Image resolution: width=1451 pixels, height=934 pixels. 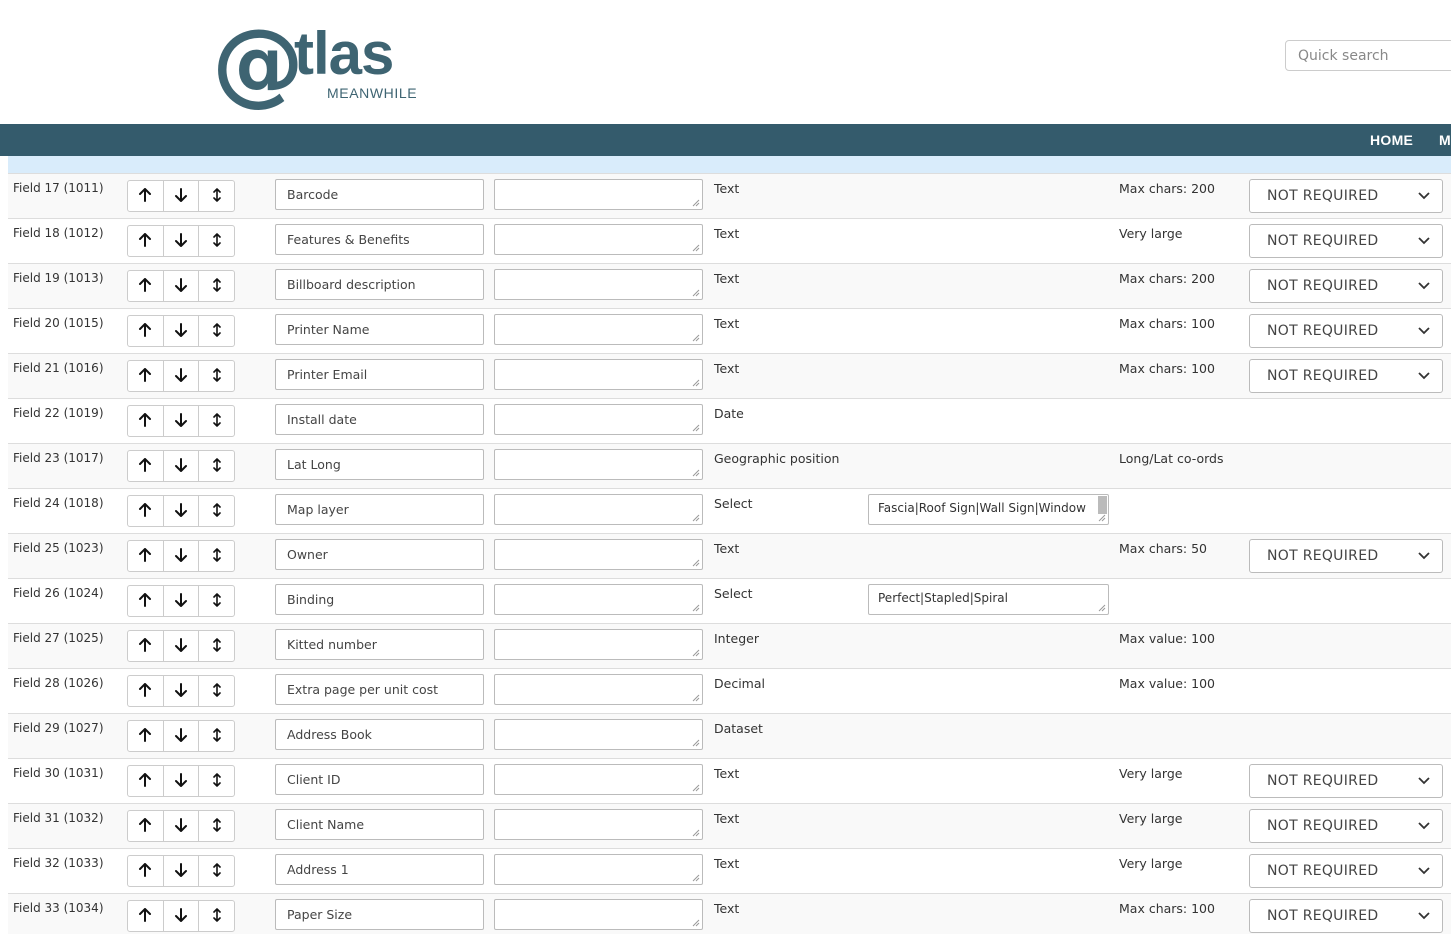 I want to click on nav-item-truncated: M, so click(x=1445, y=140).